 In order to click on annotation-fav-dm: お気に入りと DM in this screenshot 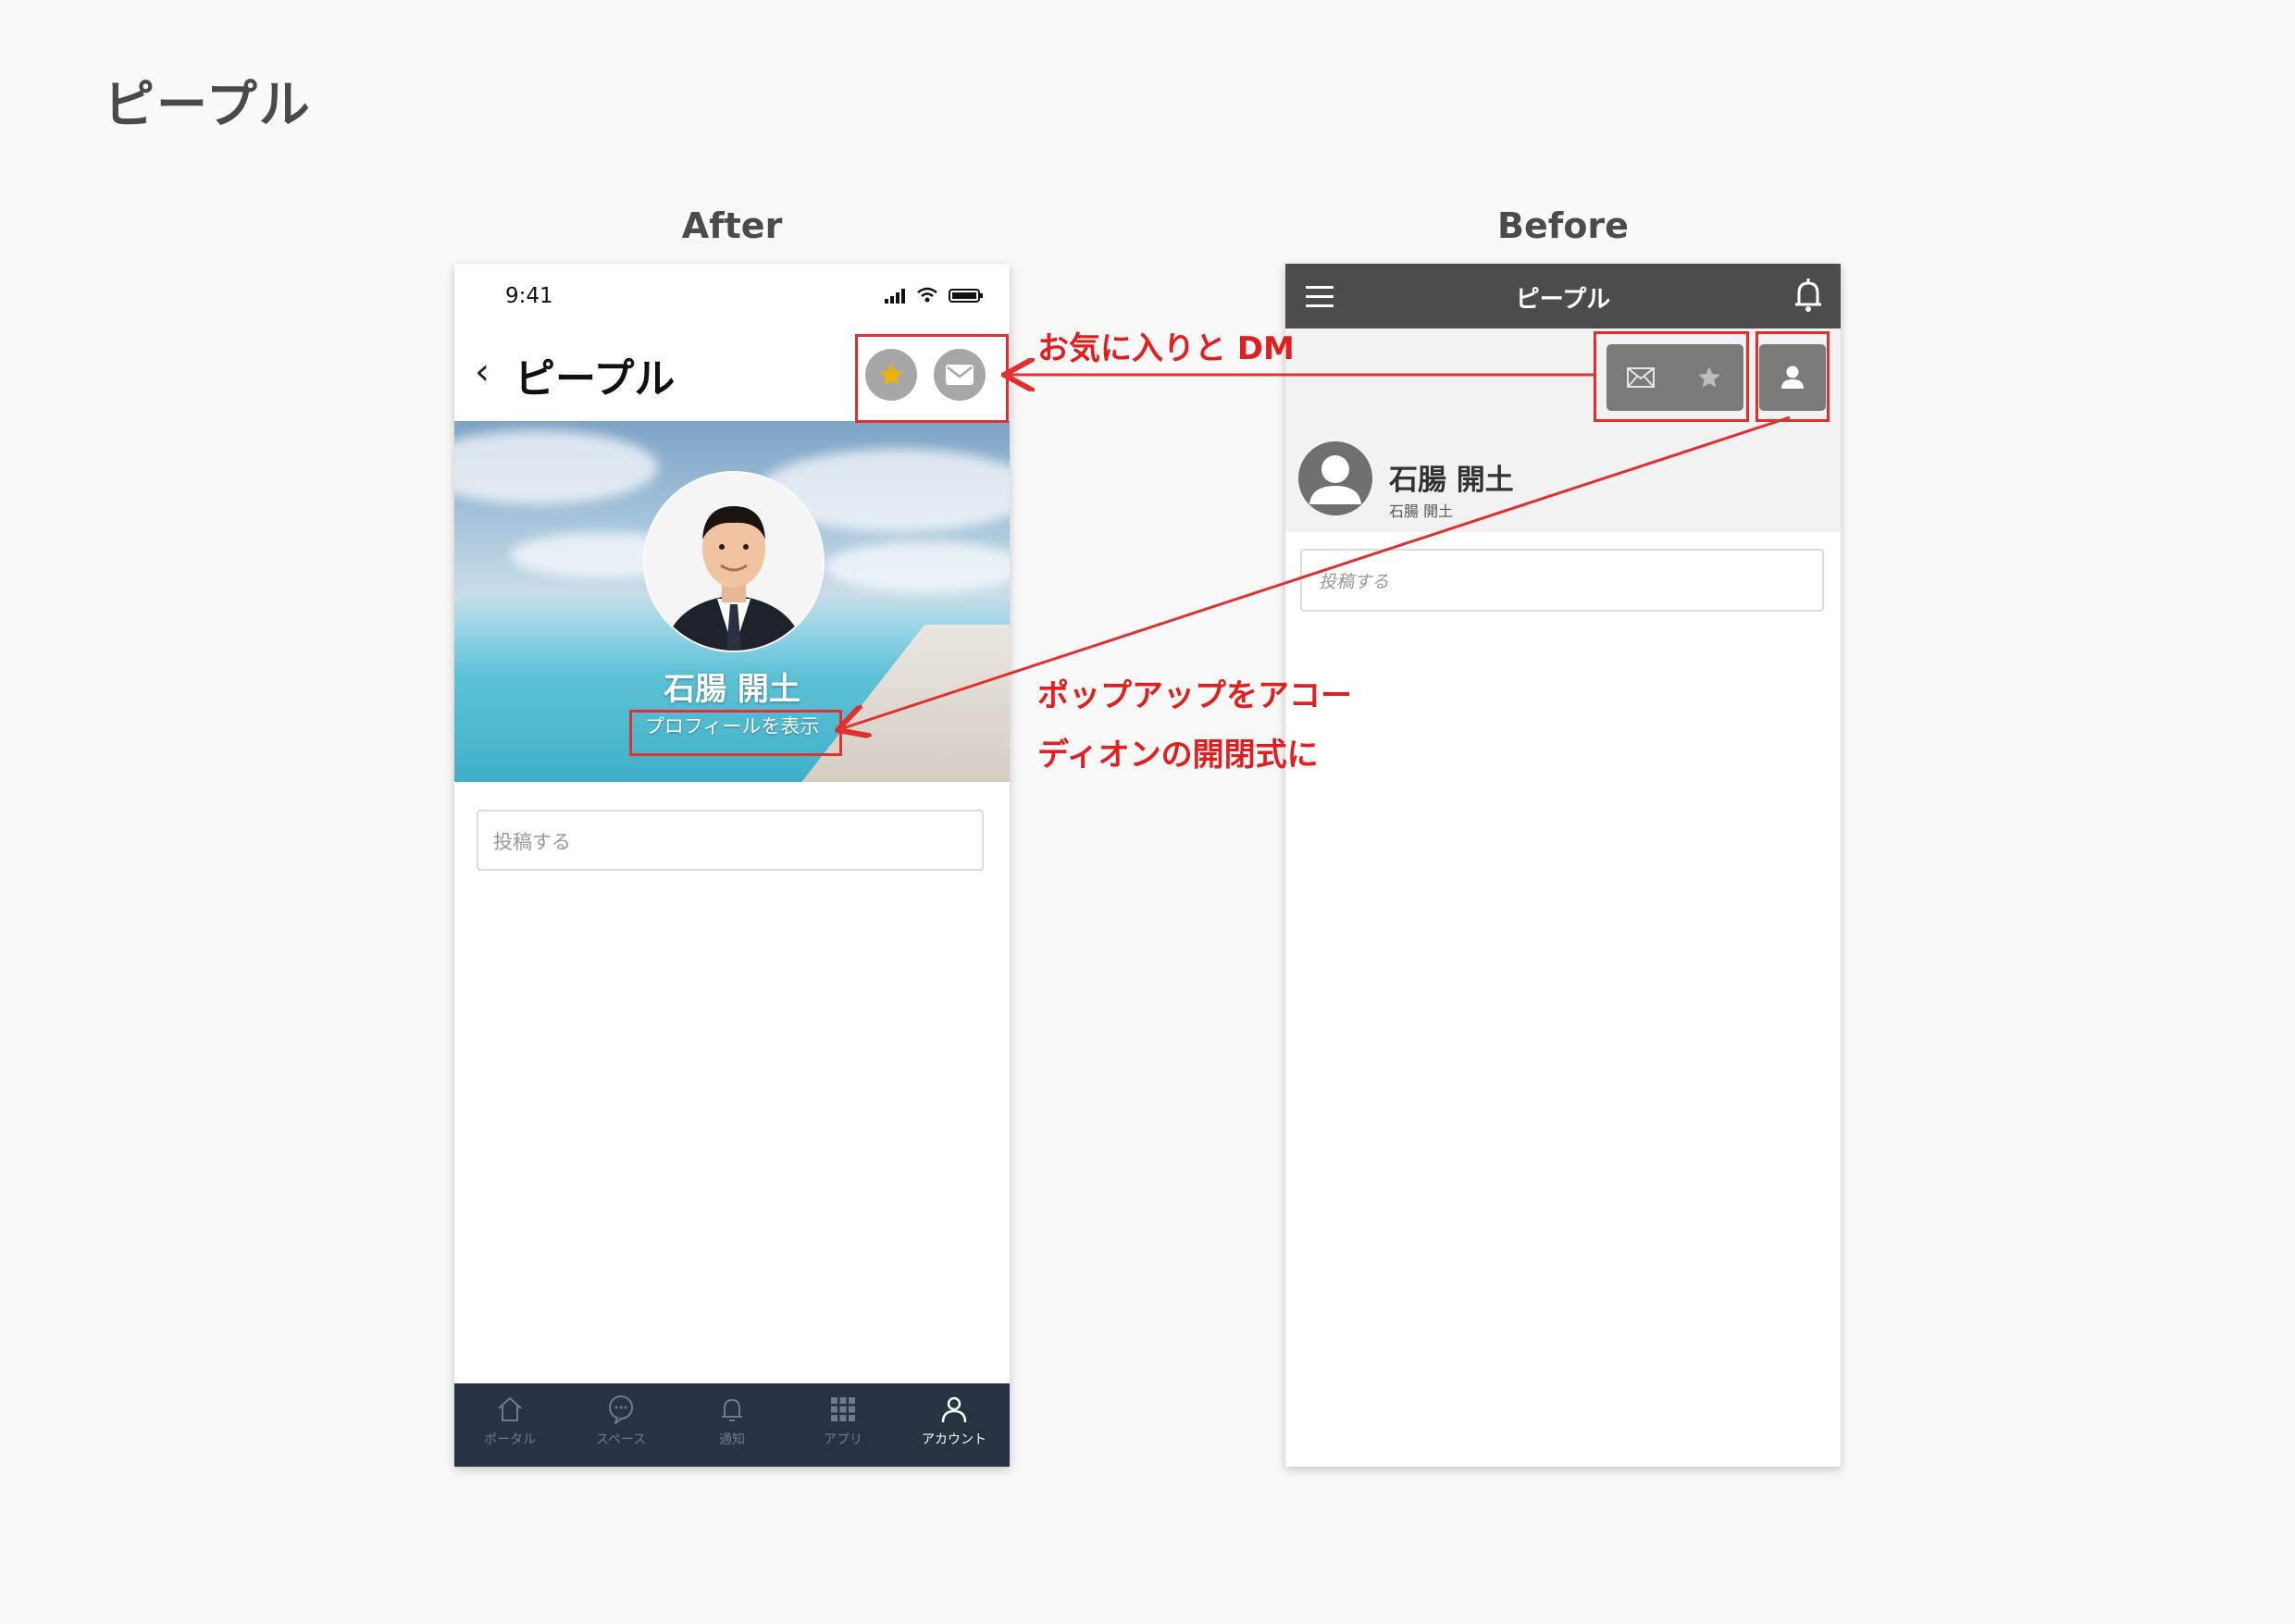, I will do `click(1166, 348)`.